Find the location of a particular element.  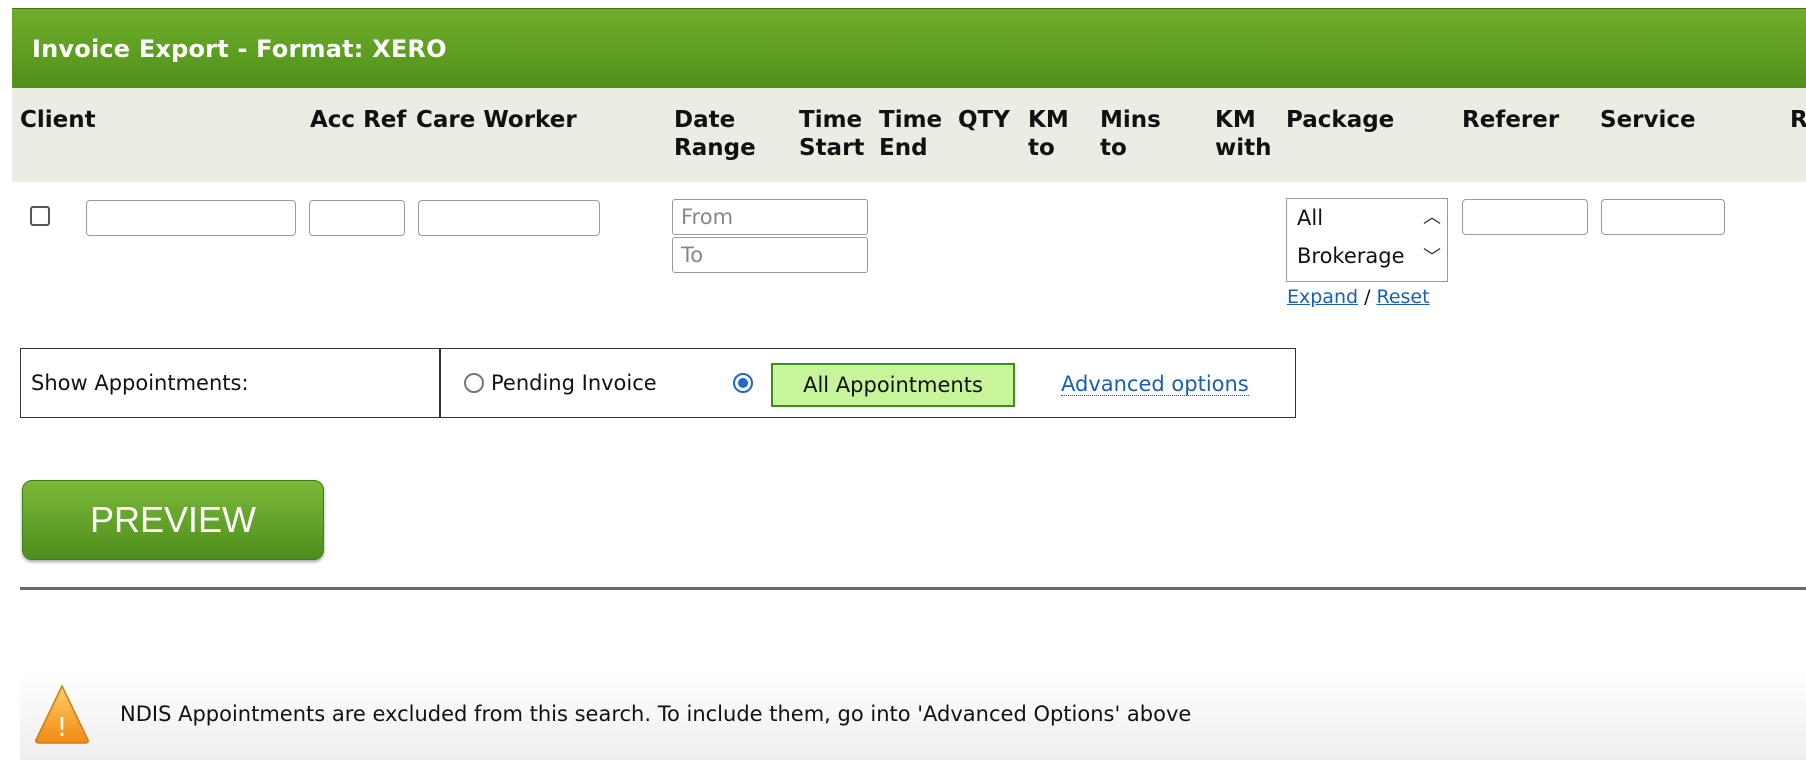

pending-invoice-radio is located at coordinates (474, 383).